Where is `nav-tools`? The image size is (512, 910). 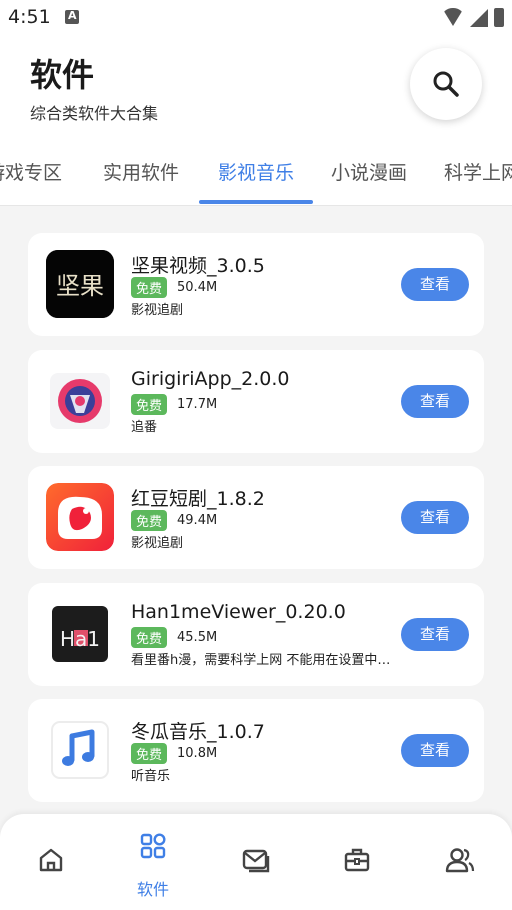
nav-tools is located at coordinates (357, 862).